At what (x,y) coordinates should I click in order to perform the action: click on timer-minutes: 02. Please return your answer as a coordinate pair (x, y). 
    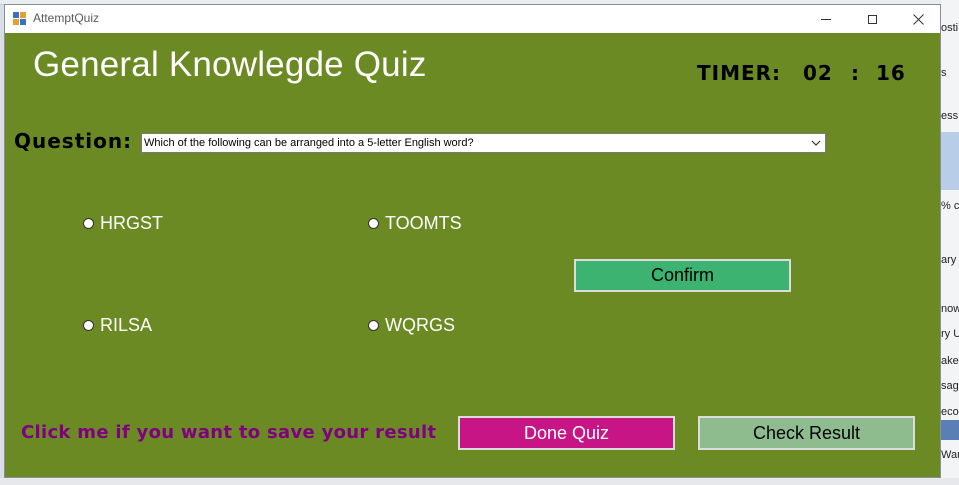
    Looking at the image, I should click on (818, 73).